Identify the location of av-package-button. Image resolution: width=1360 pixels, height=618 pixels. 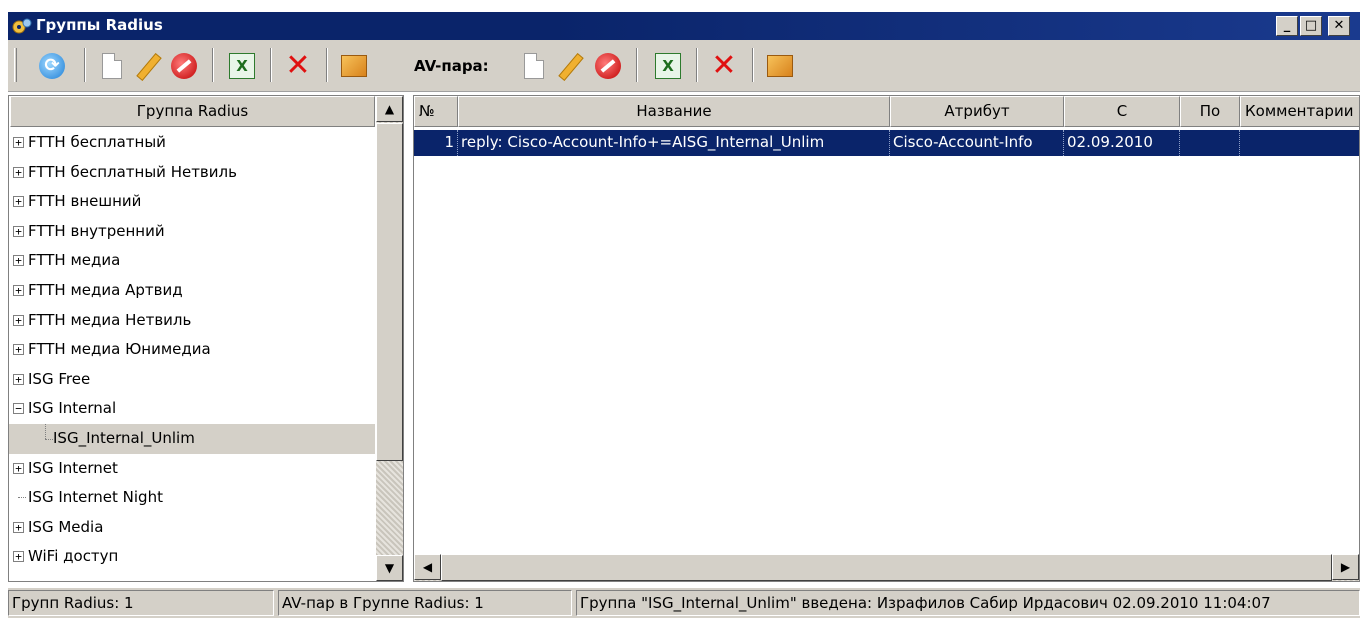
(780, 66).